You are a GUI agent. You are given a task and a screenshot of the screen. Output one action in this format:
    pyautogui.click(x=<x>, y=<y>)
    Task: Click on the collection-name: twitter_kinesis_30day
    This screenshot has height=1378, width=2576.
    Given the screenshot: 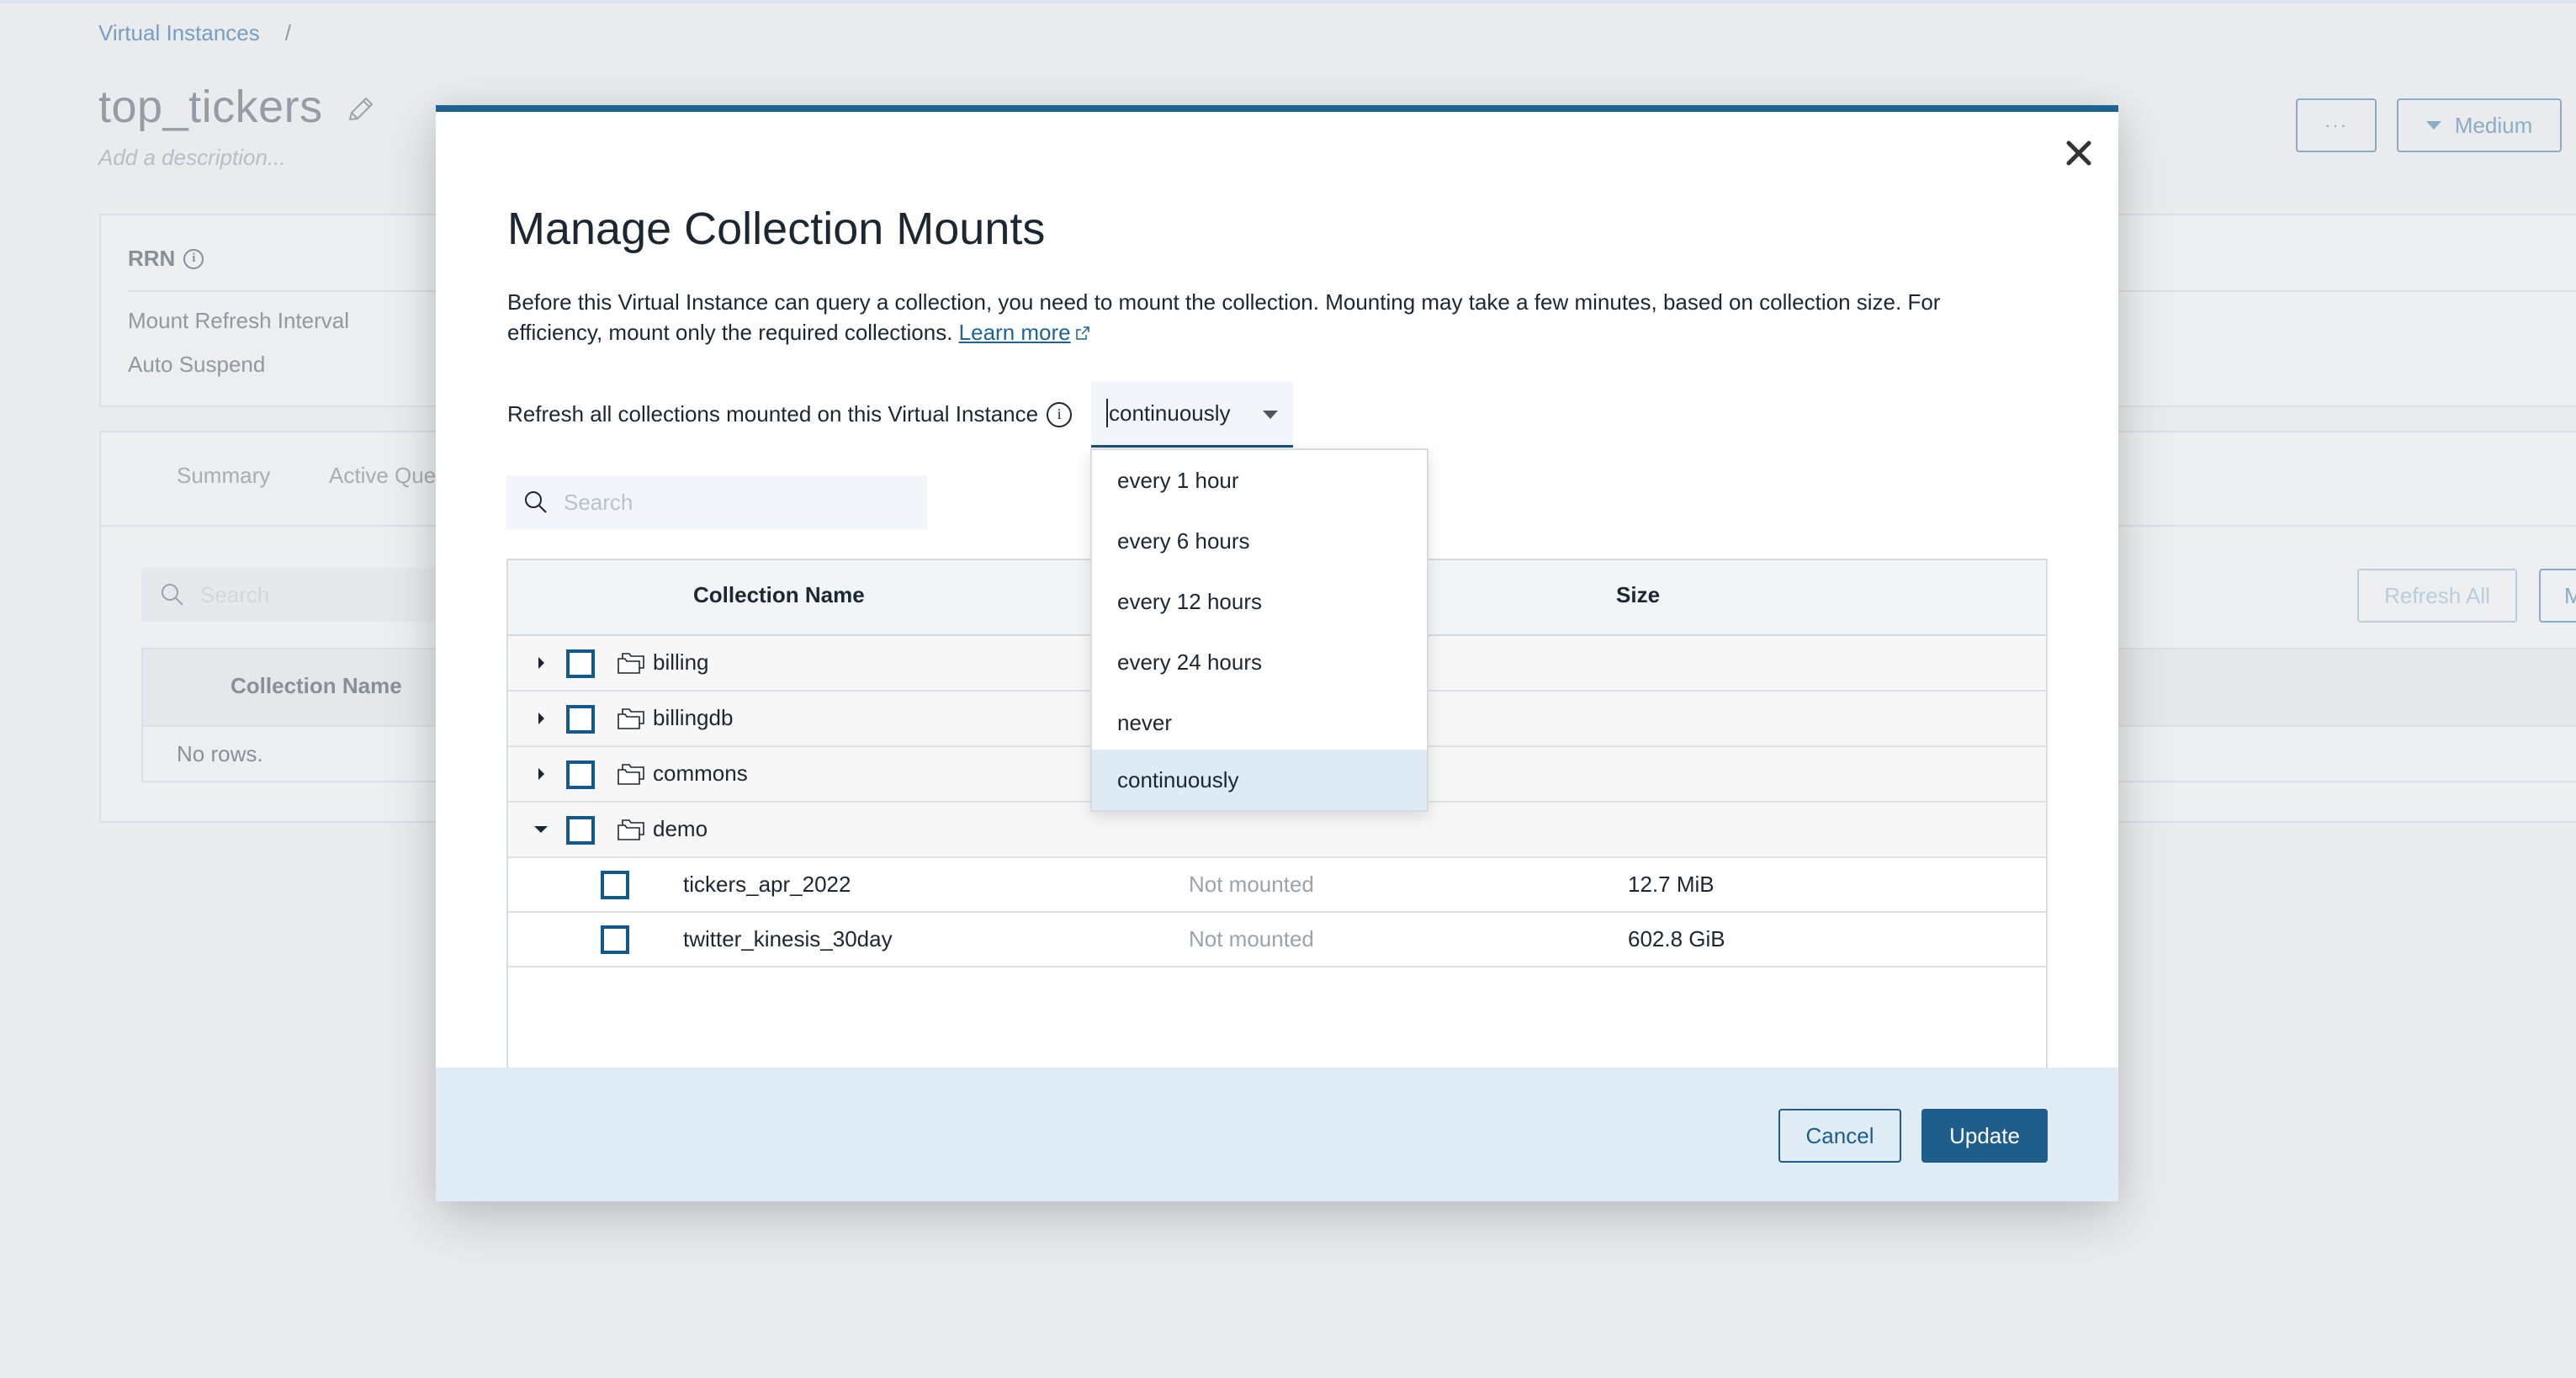 What is the action you would take?
    pyautogui.click(x=788, y=938)
    